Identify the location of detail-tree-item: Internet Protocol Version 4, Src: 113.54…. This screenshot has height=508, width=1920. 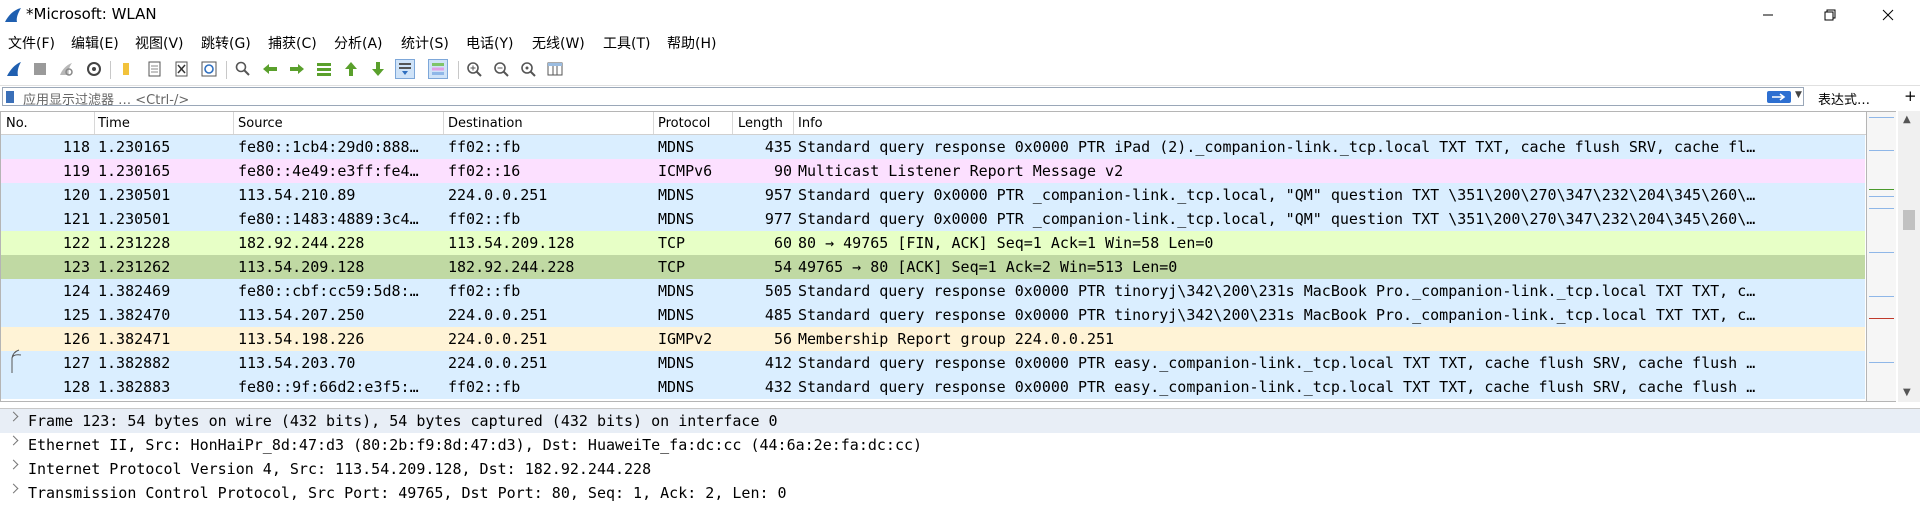
(960, 469).